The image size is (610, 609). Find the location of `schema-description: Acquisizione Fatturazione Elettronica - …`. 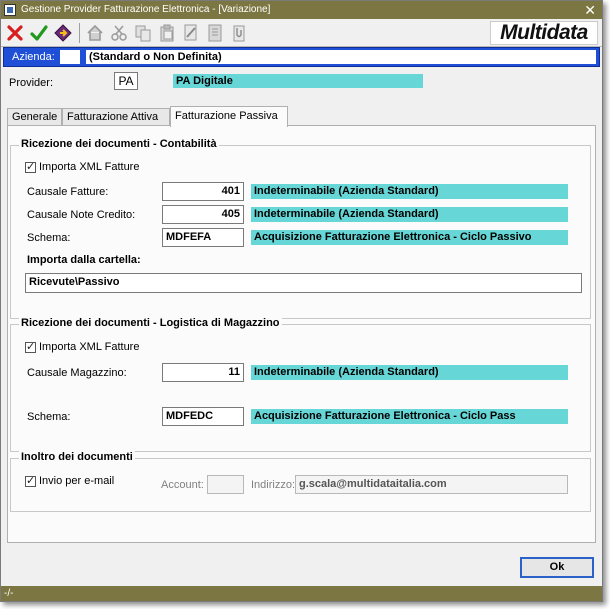

schema-description: Acquisizione Fatturazione Elettronica - … is located at coordinates (409, 237).